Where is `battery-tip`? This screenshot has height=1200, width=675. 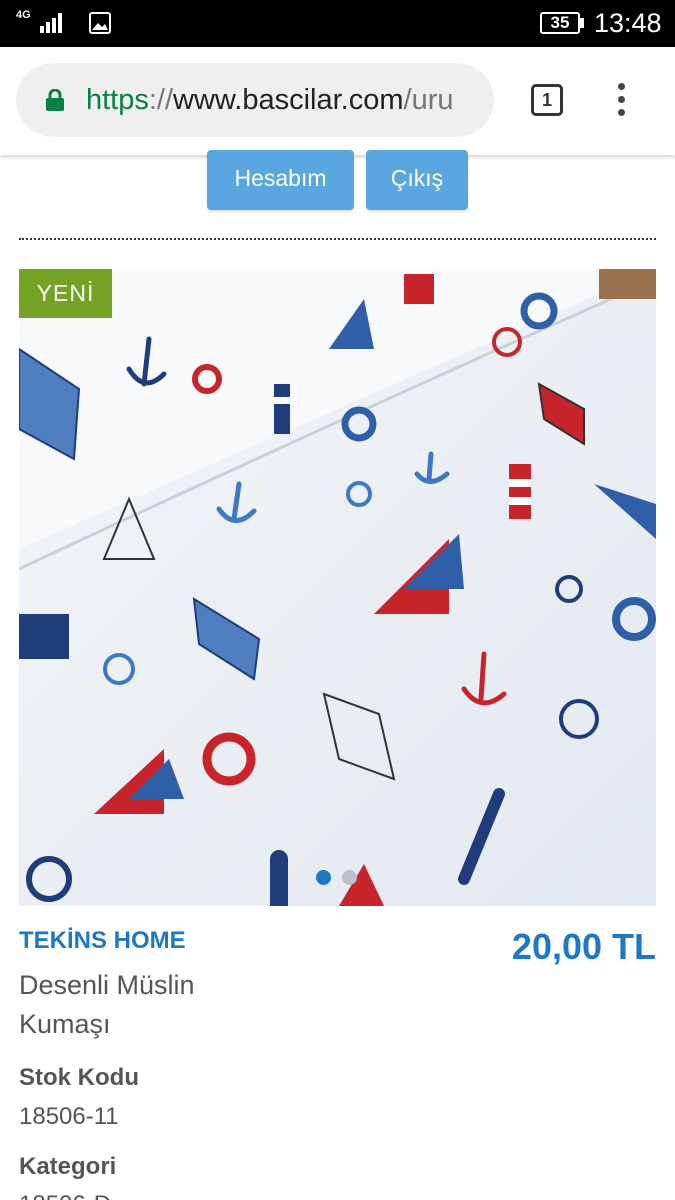
battery-tip is located at coordinates (582, 23).